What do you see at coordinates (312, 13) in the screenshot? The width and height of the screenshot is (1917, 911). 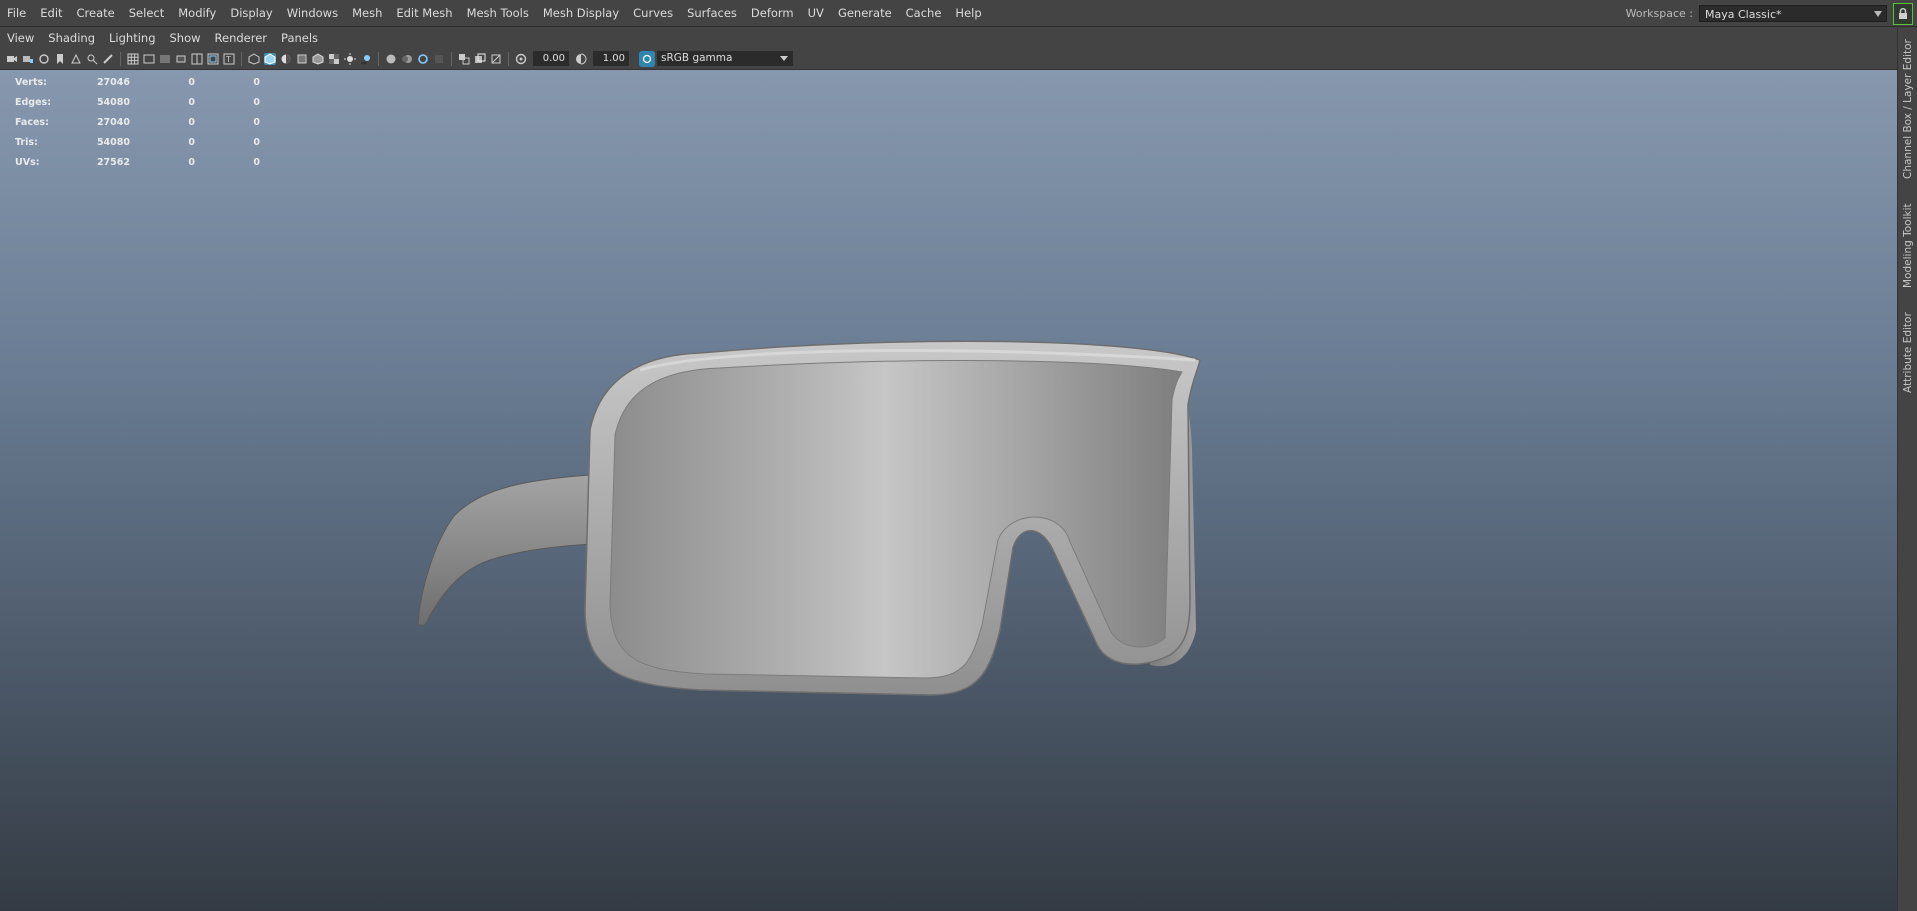 I see `menu-windows: Windows` at bounding box center [312, 13].